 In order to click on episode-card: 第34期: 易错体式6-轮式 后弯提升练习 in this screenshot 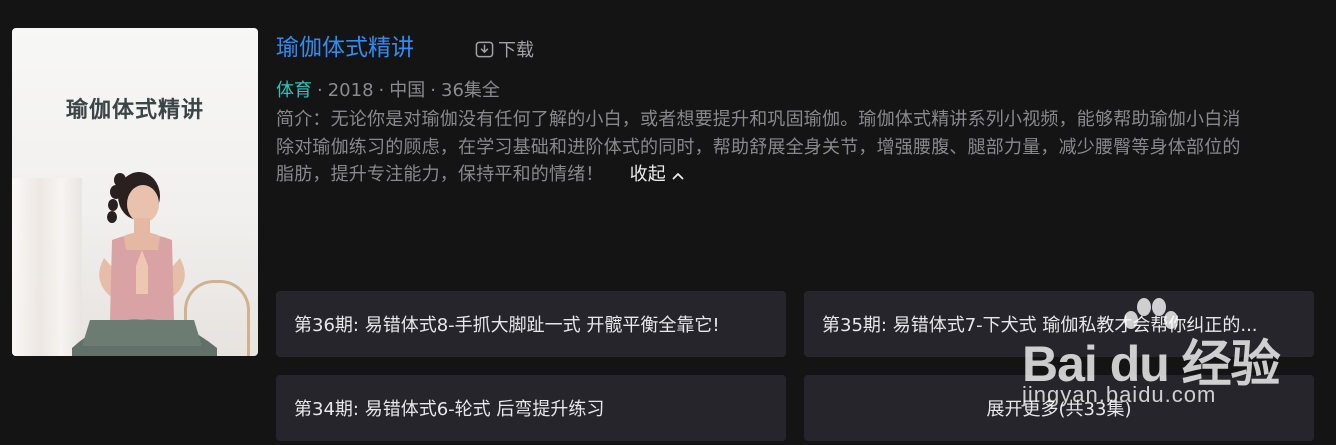, I will do `click(531, 408)`.